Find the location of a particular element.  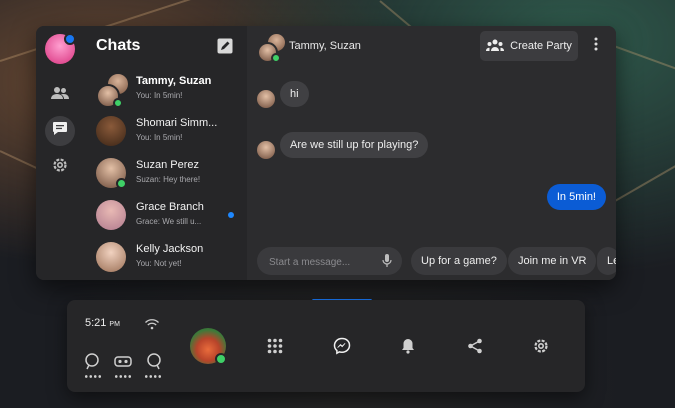

clock: 5:21 PM is located at coordinates (102, 323).